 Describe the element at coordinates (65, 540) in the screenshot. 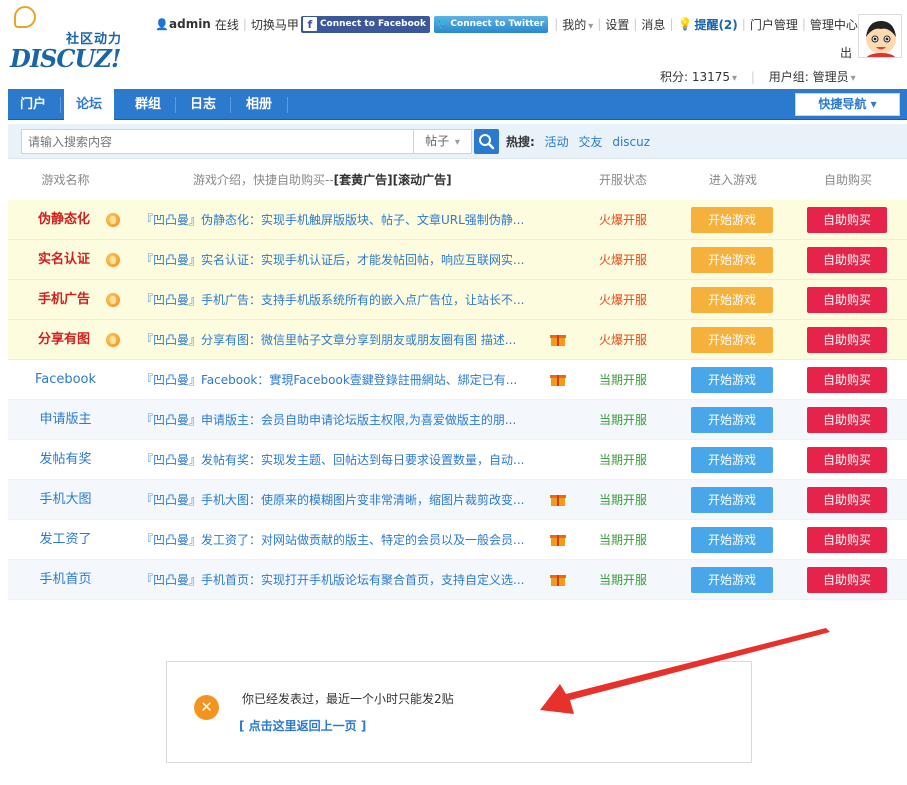

I see `game-name-link: 发工资了` at that location.